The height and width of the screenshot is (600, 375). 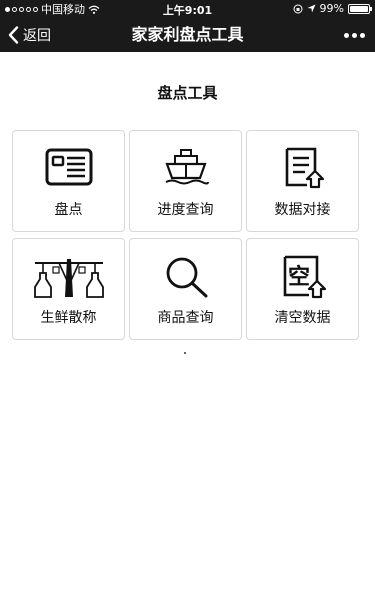 I want to click on battery-percent: 99%, so click(x=331, y=8).